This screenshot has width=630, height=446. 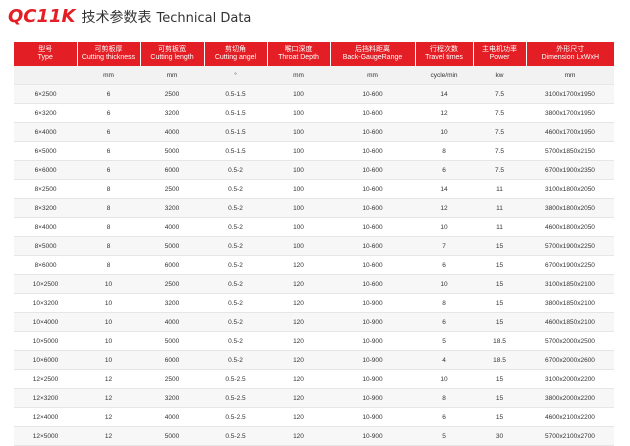 I want to click on table-cell: 8×3200, so click(x=45, y=208).